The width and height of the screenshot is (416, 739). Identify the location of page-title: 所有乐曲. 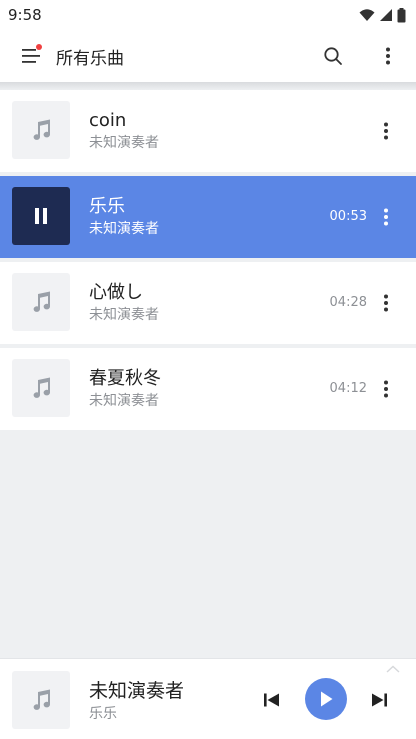
(90, 58).